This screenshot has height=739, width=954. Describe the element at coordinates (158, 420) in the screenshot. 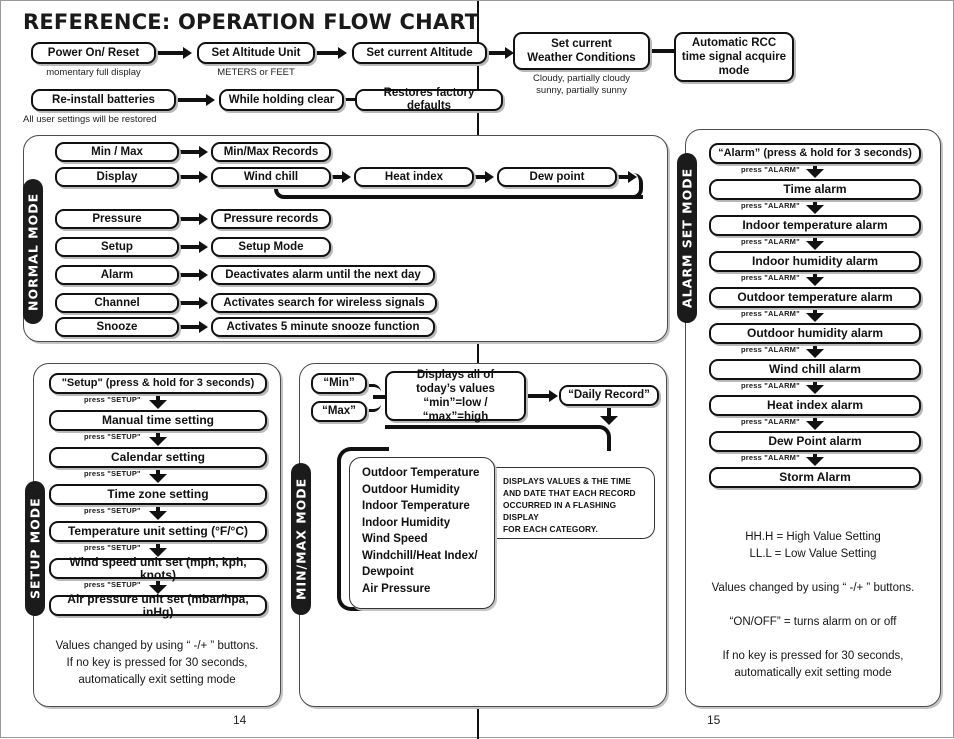

I see `setup-step-1: Manual time setting` at that location.